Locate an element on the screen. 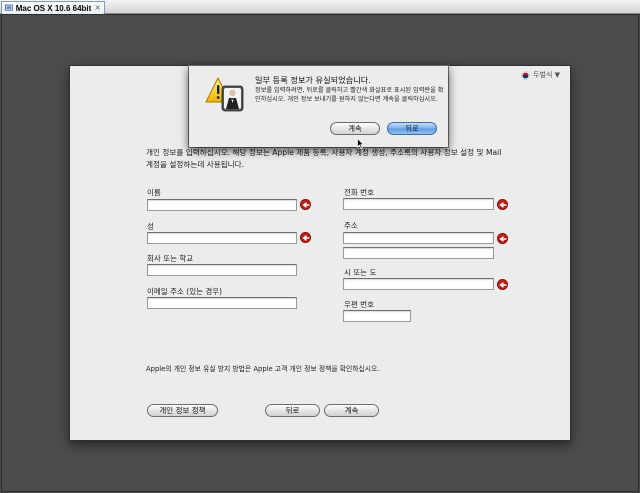 This screenshot has width=640, height=493. address-field is located at coordinates (418, 238).